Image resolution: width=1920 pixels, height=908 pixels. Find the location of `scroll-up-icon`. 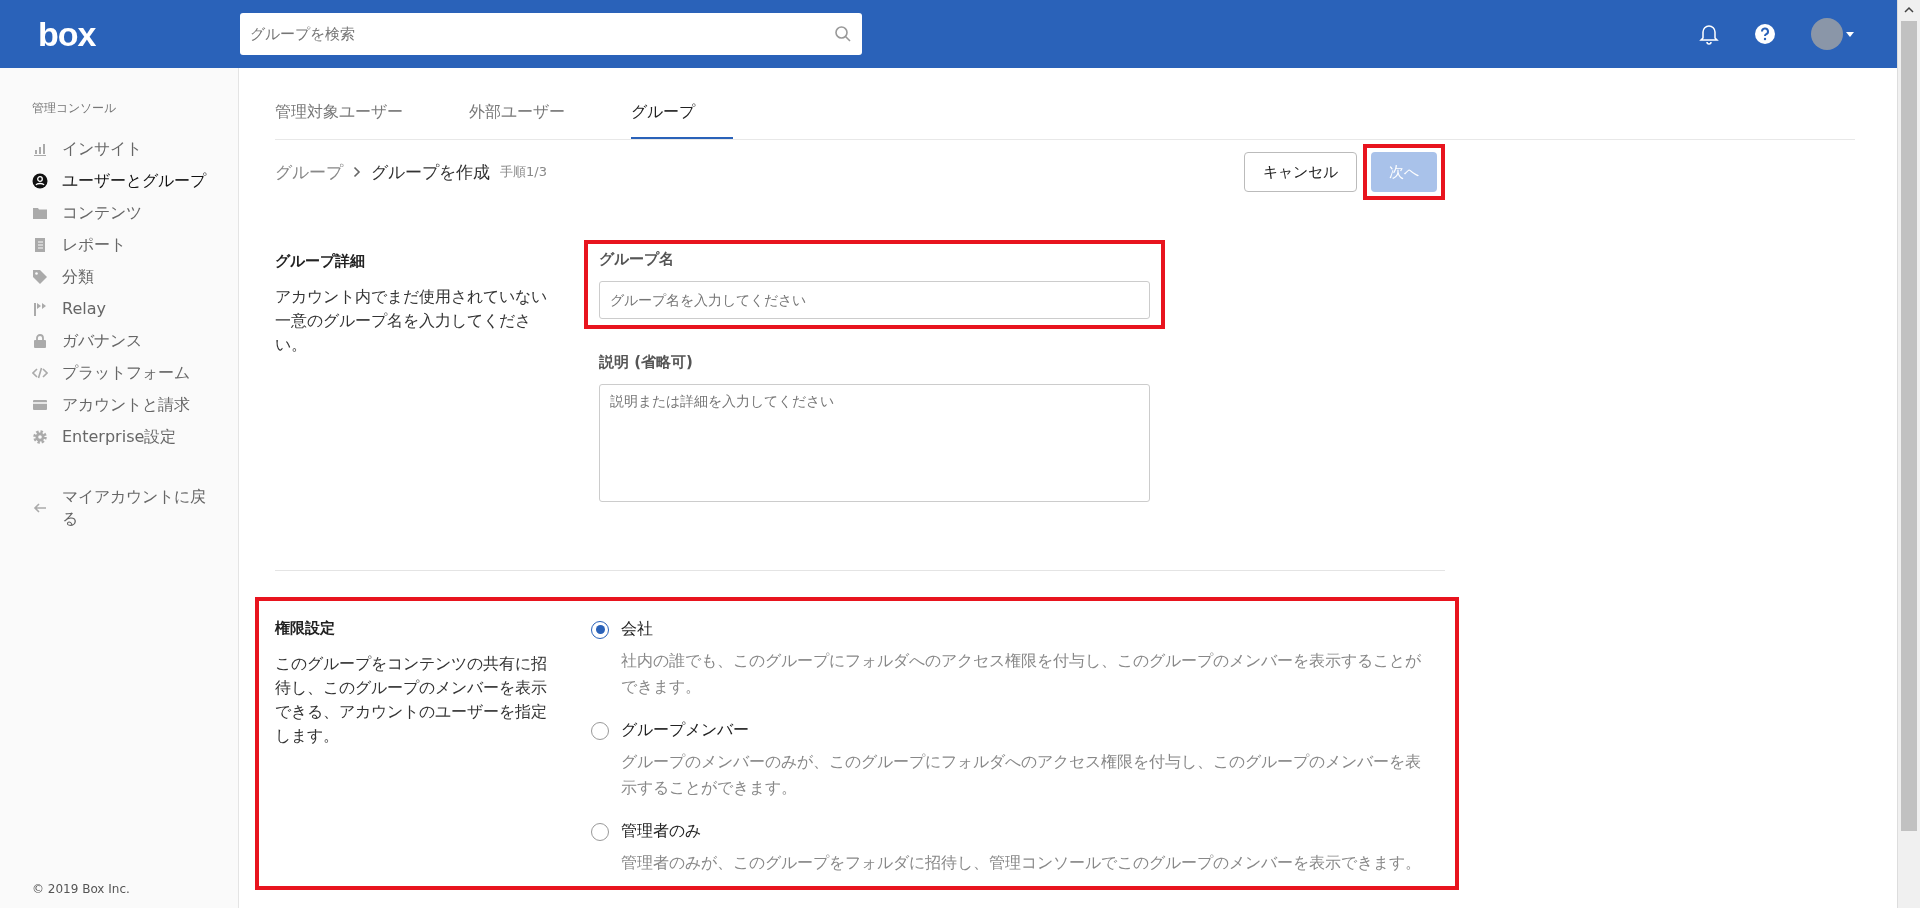

scroll-up-icon is located at coordinates (1909, 9).